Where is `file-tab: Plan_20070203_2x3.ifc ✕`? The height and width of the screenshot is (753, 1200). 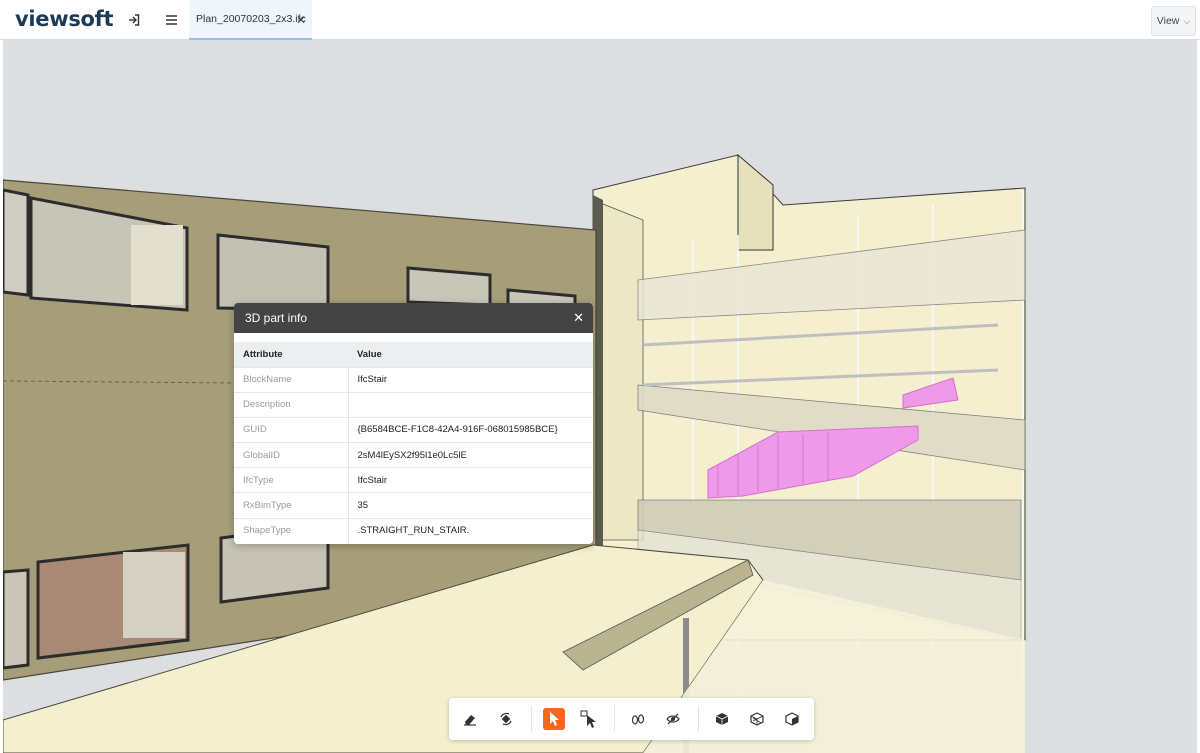 file-tab: Plan_20070203_2x3.ifc ✕ is located at coordinates (250, 20).